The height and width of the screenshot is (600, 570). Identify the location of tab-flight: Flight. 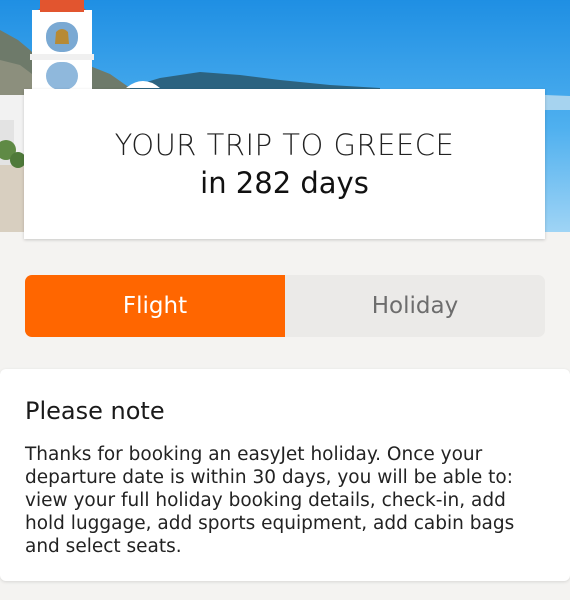
(155, 306).